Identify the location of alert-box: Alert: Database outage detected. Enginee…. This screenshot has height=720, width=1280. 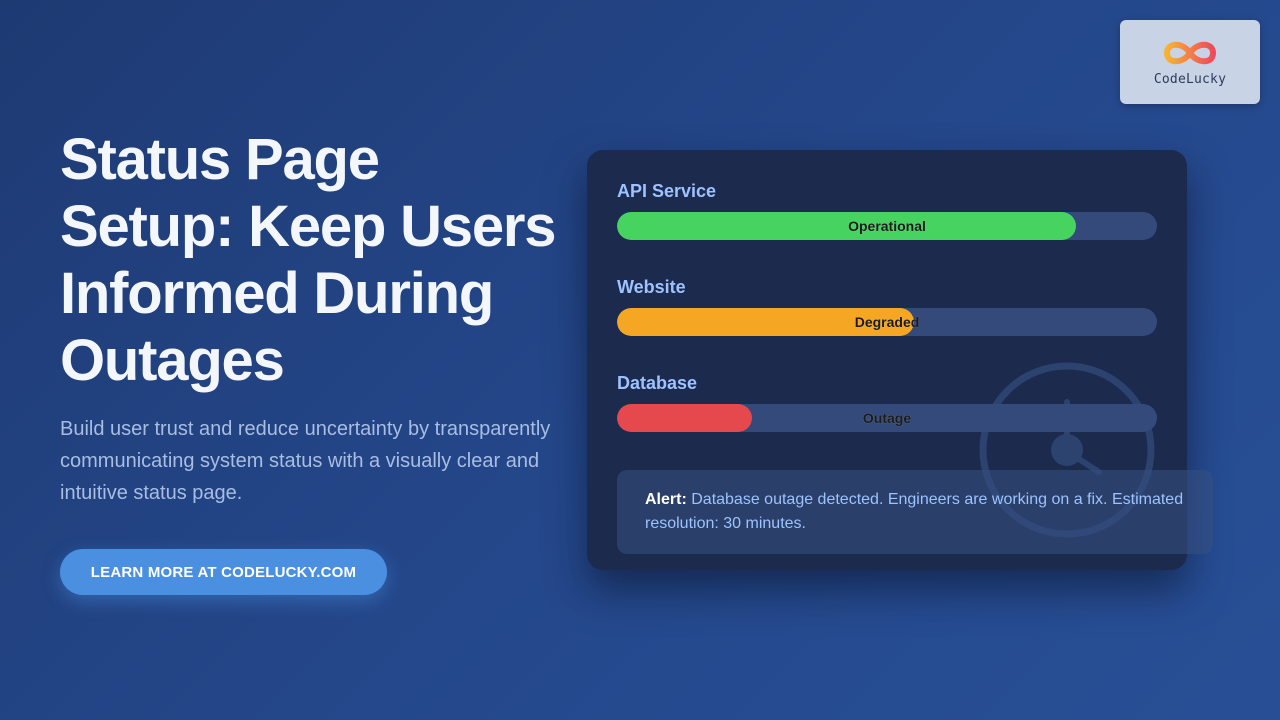
(915, 512).